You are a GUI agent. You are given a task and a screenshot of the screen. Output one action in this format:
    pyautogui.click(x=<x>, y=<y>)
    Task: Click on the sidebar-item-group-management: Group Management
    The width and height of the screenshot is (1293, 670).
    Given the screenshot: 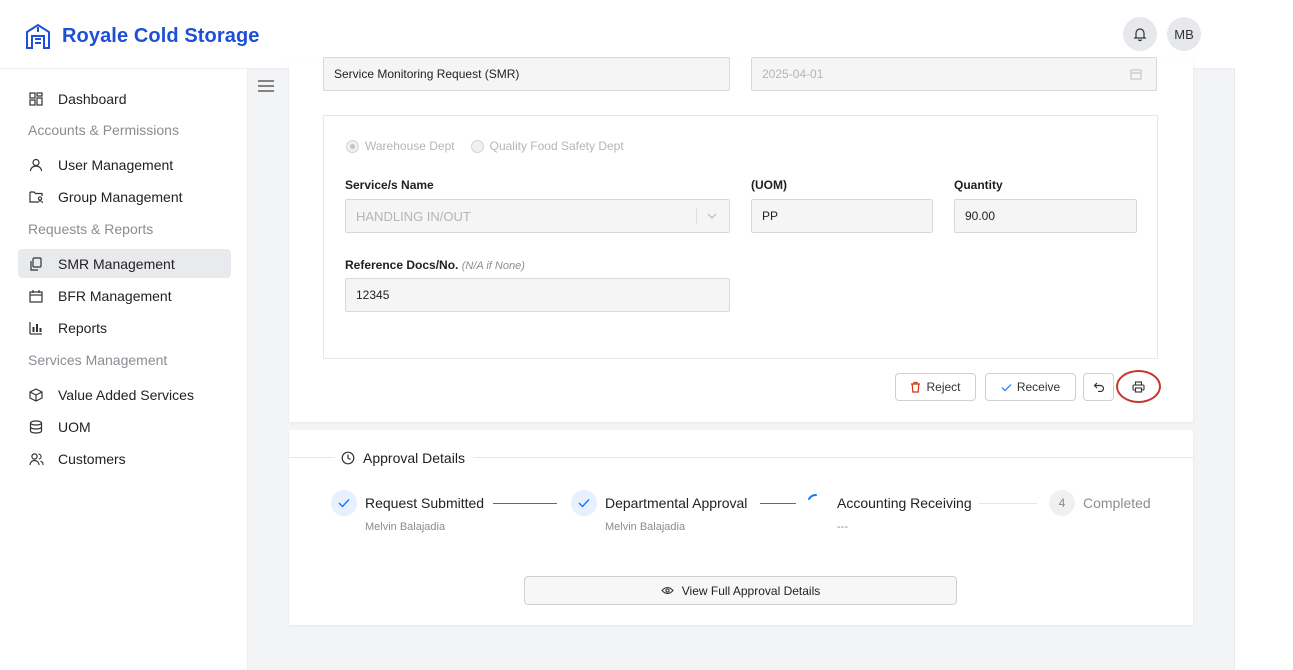 What is the action you would take?
    pyautogui.click(x=124, y=196)
    